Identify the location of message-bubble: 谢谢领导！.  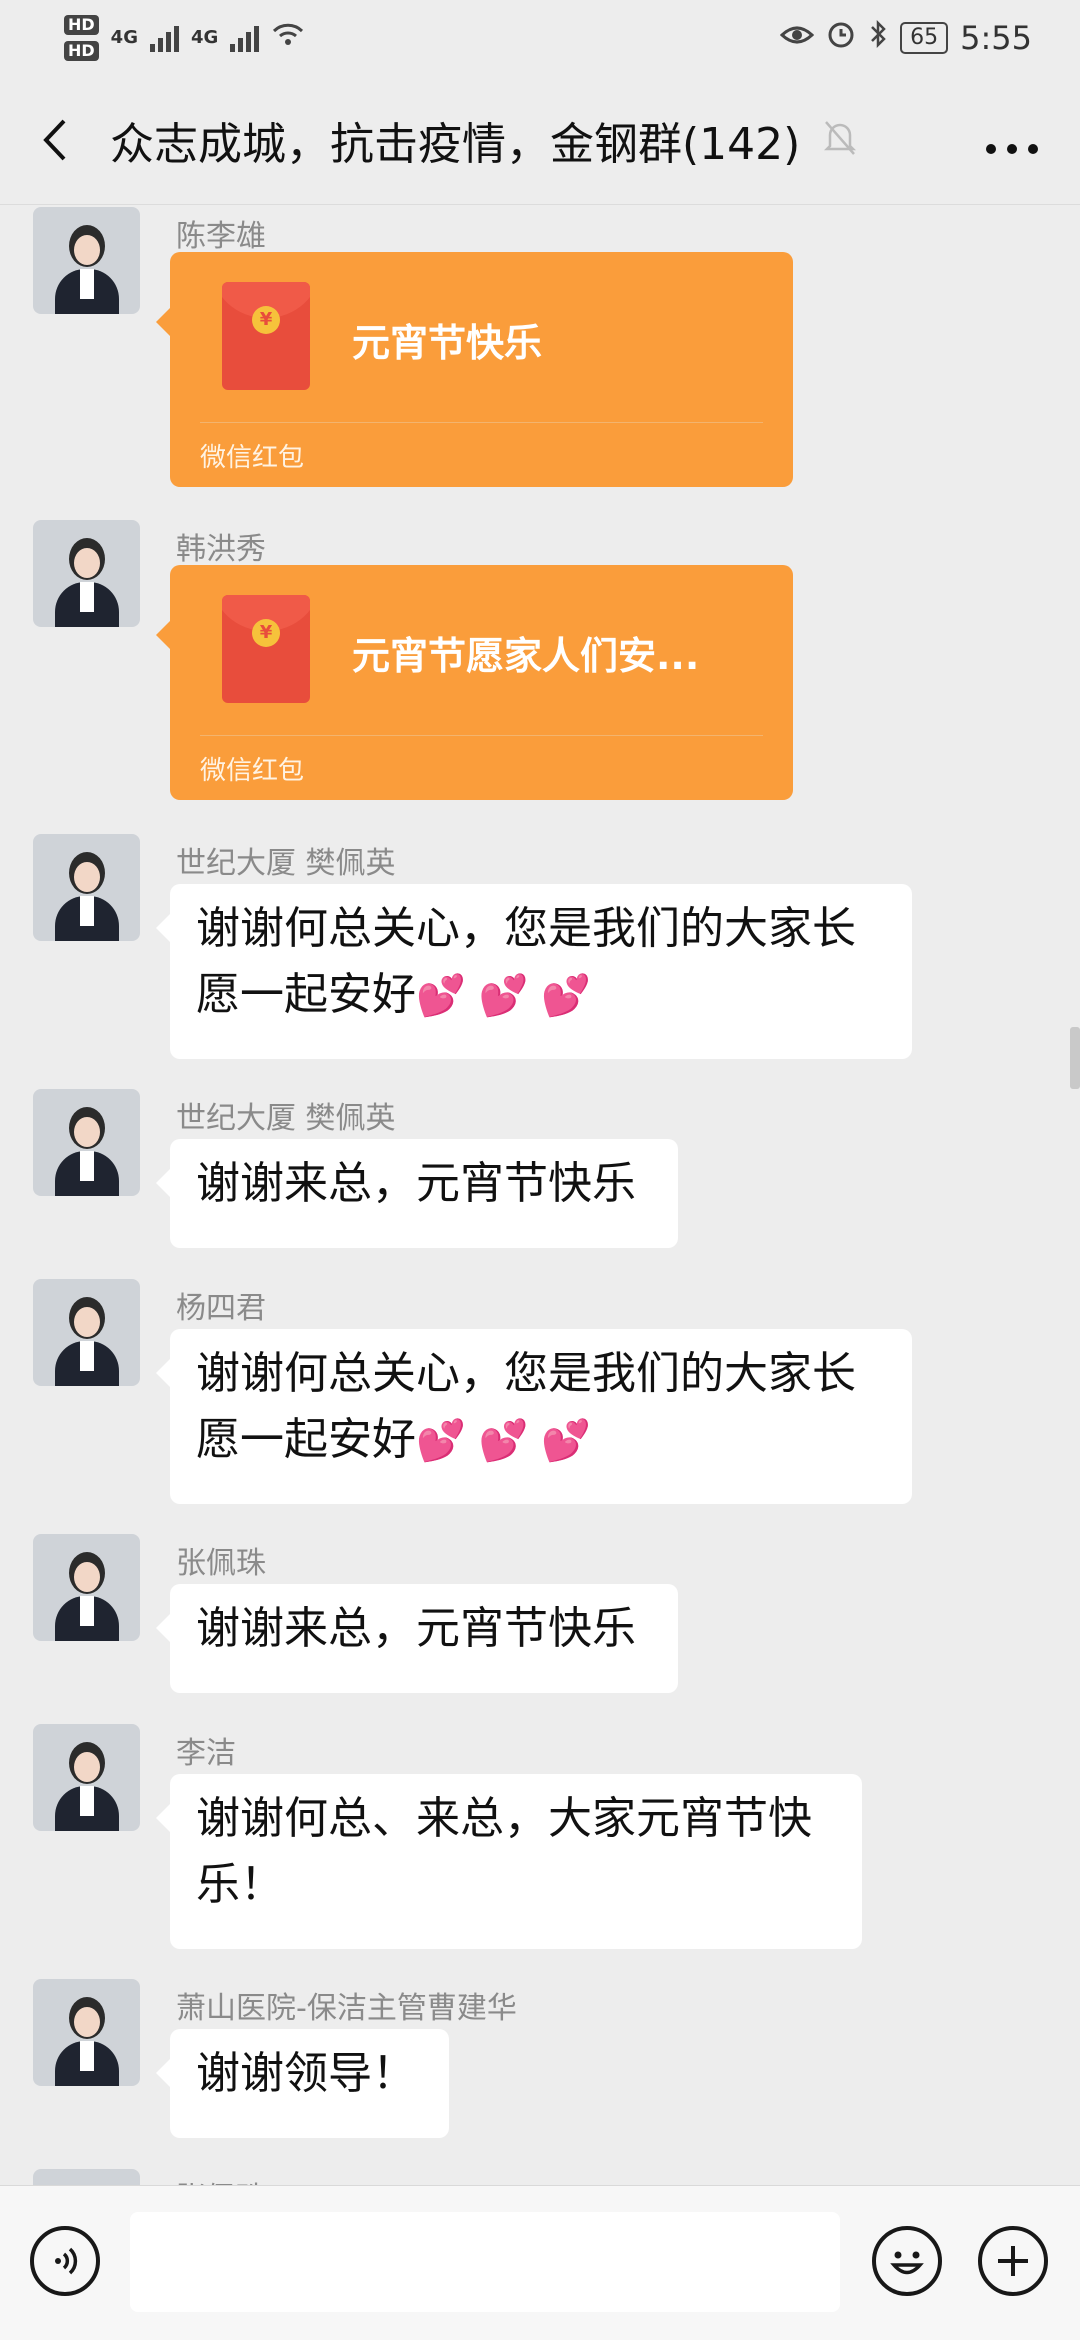
(302, 2083).